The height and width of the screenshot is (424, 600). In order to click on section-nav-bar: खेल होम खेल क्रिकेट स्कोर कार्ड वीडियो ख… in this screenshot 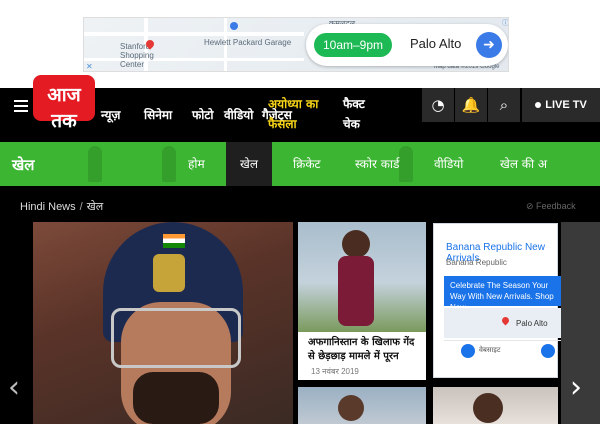, I will do `click(300, 164)`.